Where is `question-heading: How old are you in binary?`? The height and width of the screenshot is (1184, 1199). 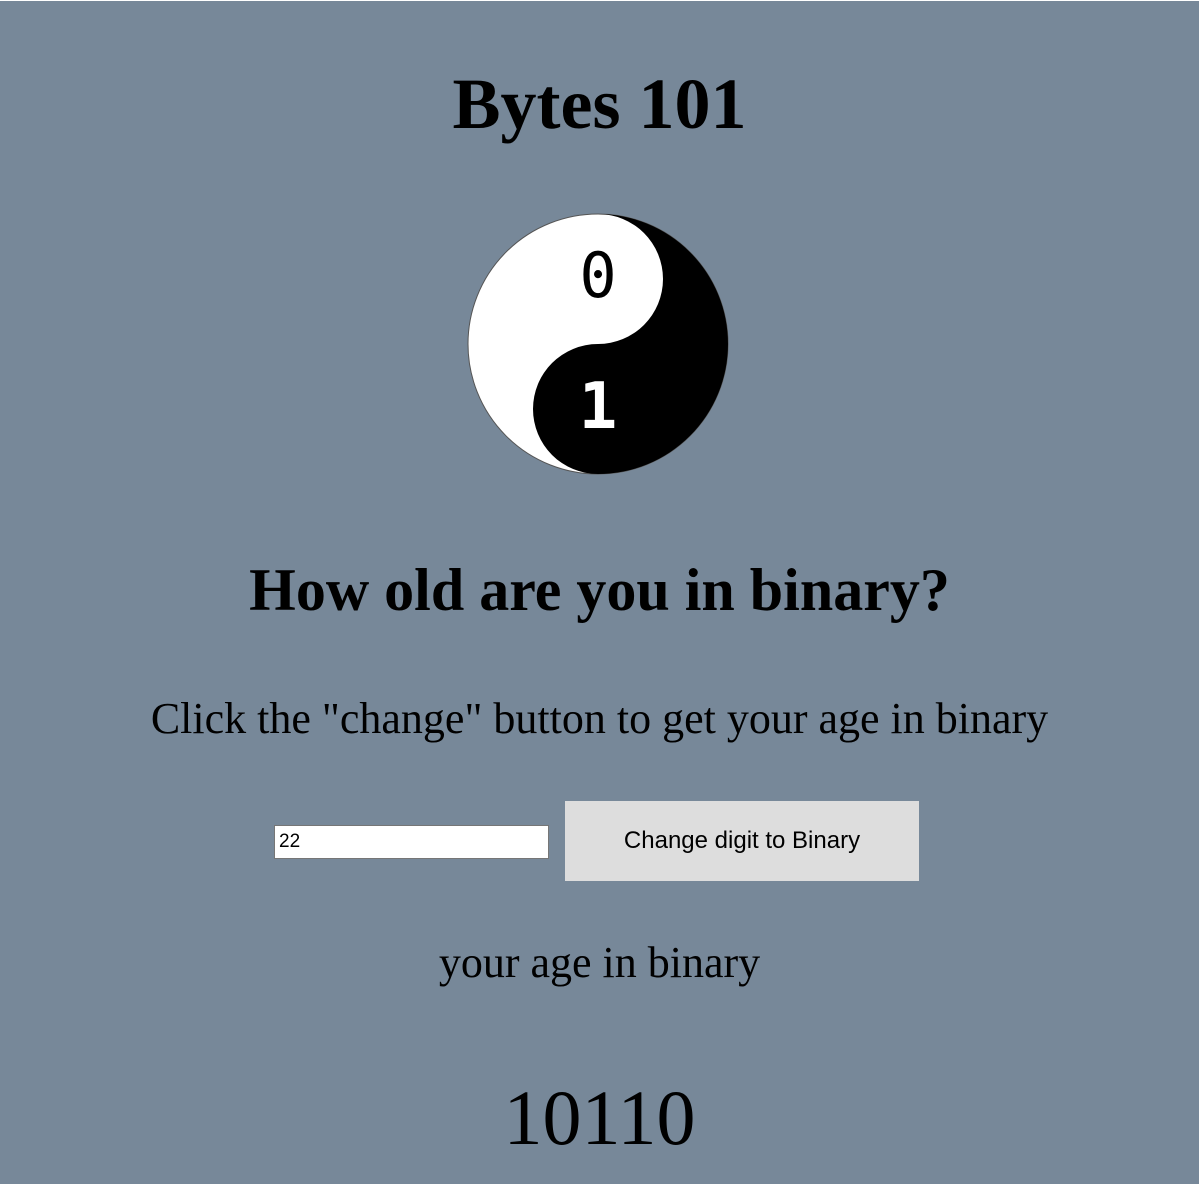 question-heading: How old are you in binary? is located at coordinates (599, 590).